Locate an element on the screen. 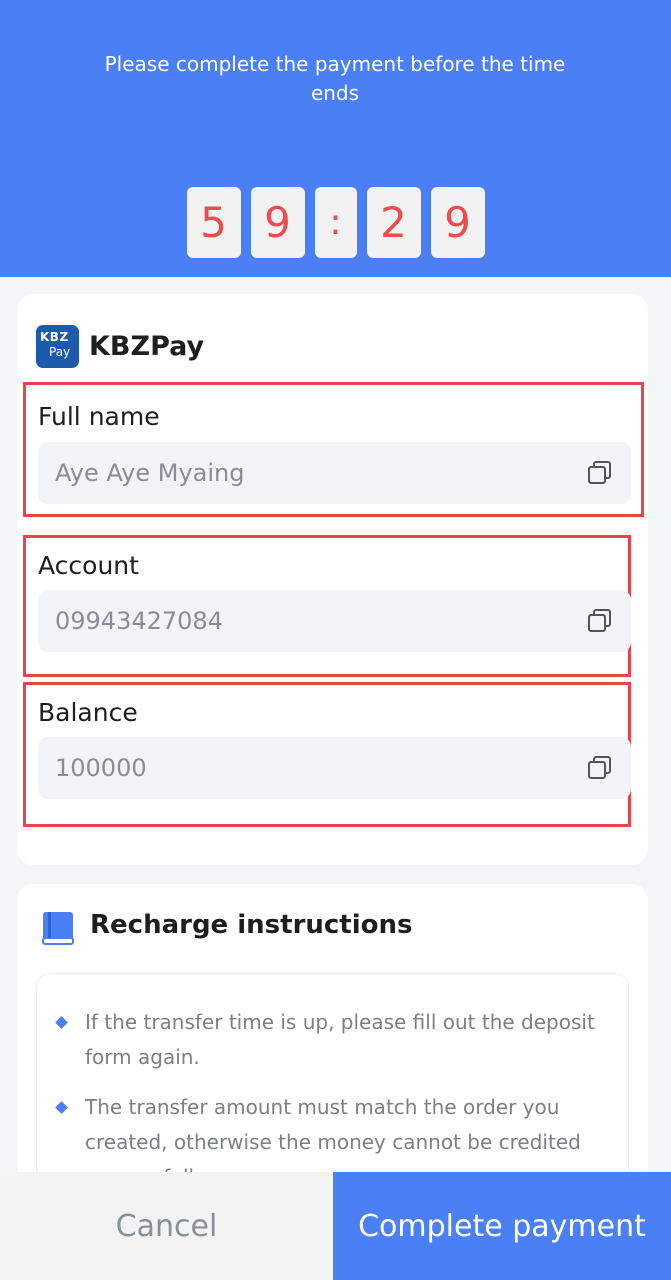 The image size is (671, 1280). payment-method: KBZ Pay KBZPay is located at coordinates (120, 346).